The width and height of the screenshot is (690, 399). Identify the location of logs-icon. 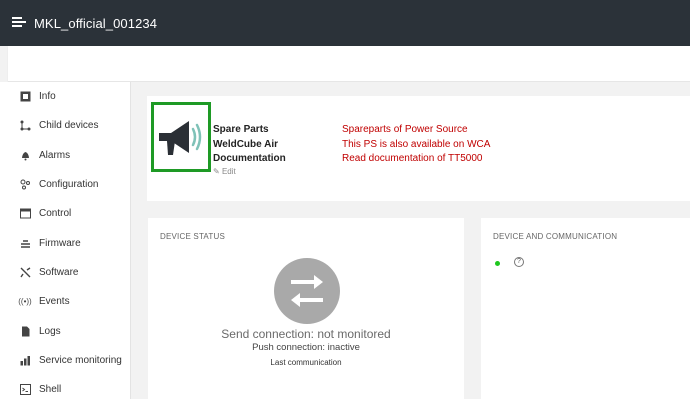
(25, 331).